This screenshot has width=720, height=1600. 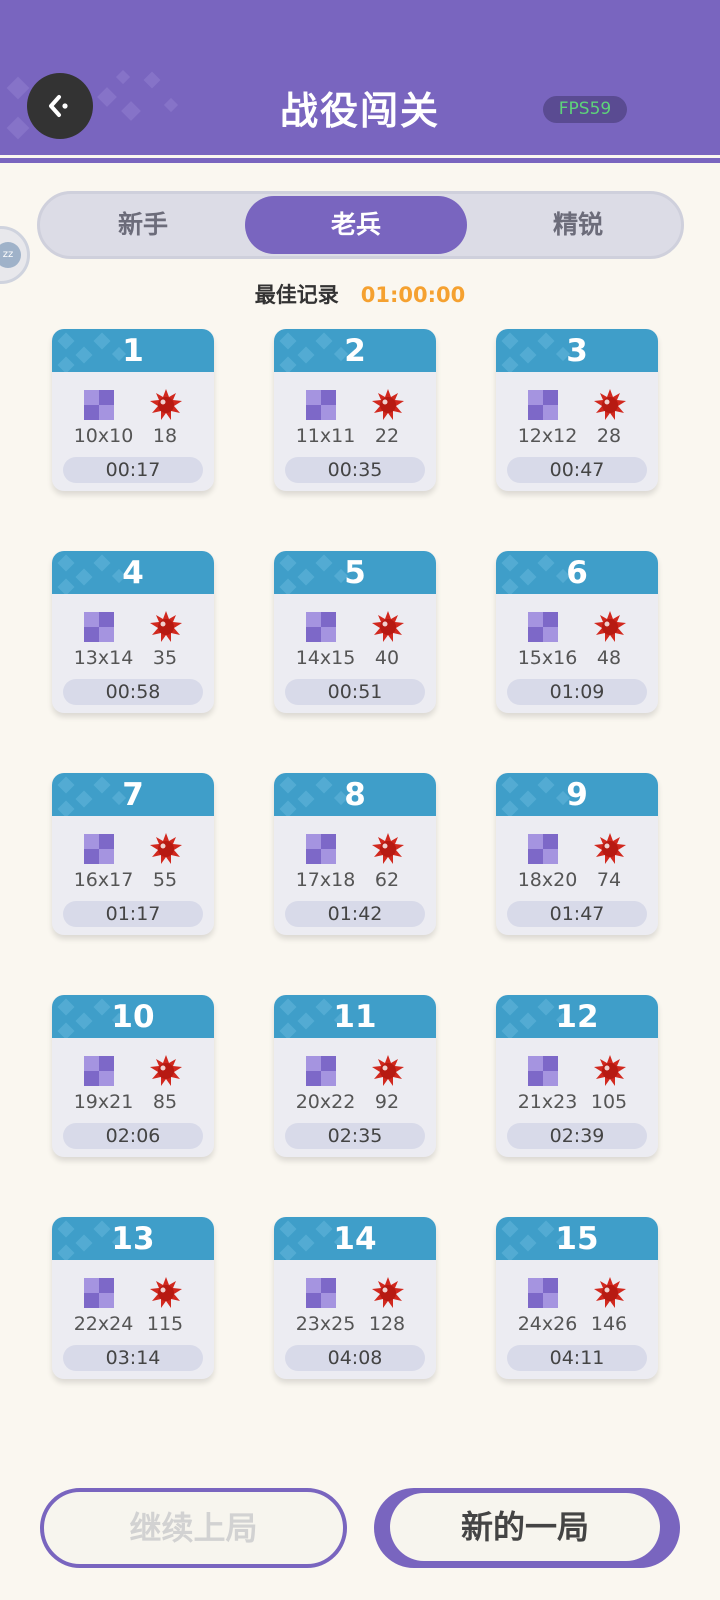 I want to click on level-number: 14, so click(x=355, y=1239).